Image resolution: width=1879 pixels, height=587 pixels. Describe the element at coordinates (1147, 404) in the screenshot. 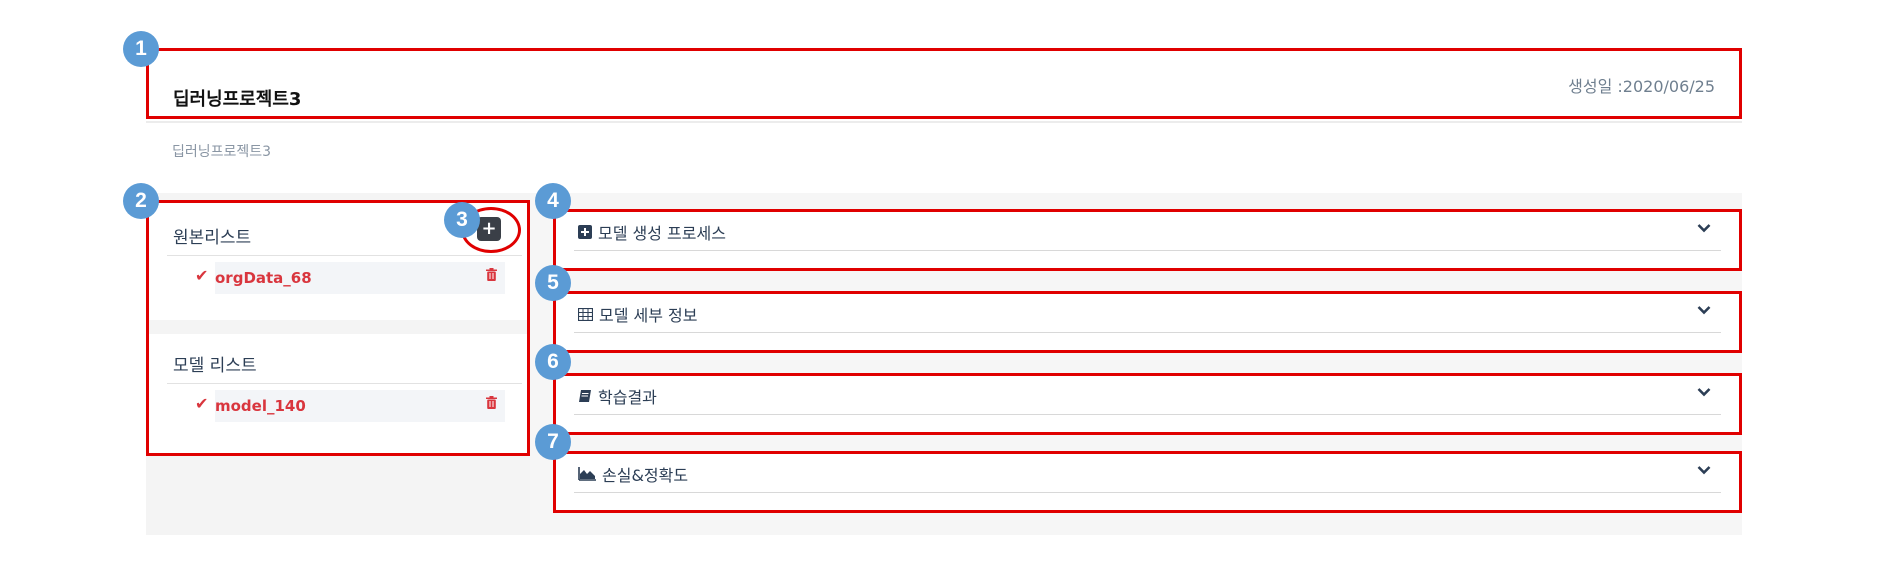

I see `accordion-training-result: 학습결과` at that location.